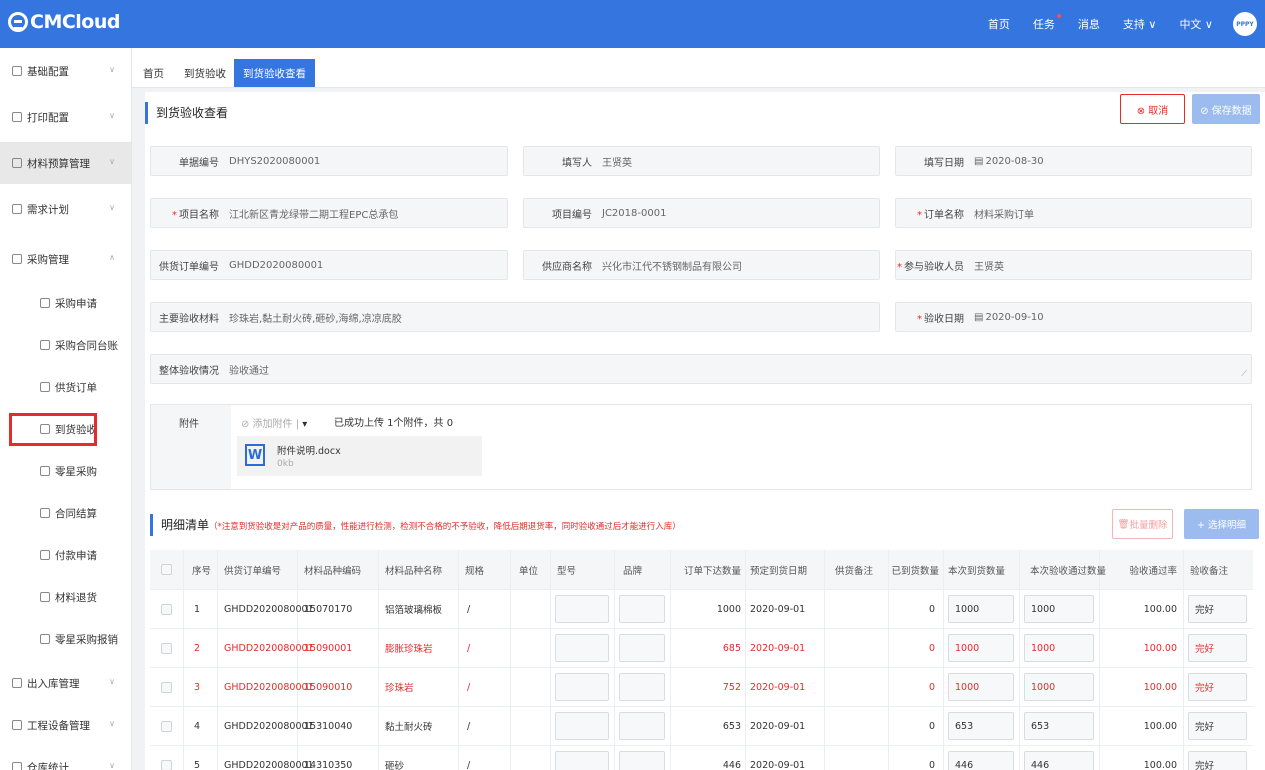  Describe the element at coordinates (64, 22) in the screenshot. I see `app-logo: CMCloud` at that location.